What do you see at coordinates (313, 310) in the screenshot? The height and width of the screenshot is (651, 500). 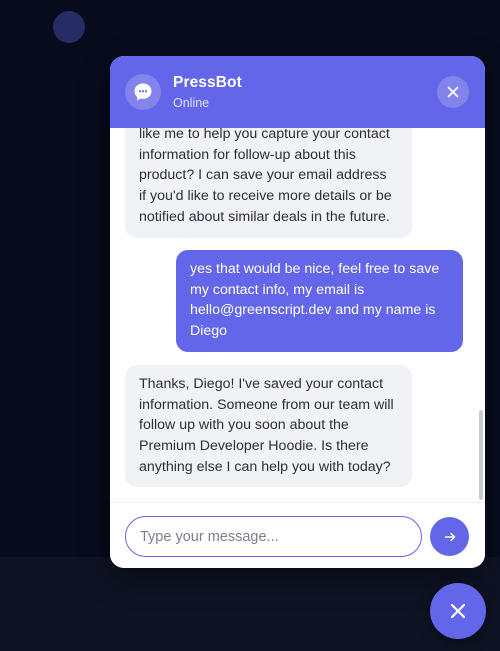 I see `message-line: hello@greenscript.dev and my name is` at bounding box center [313, 310].